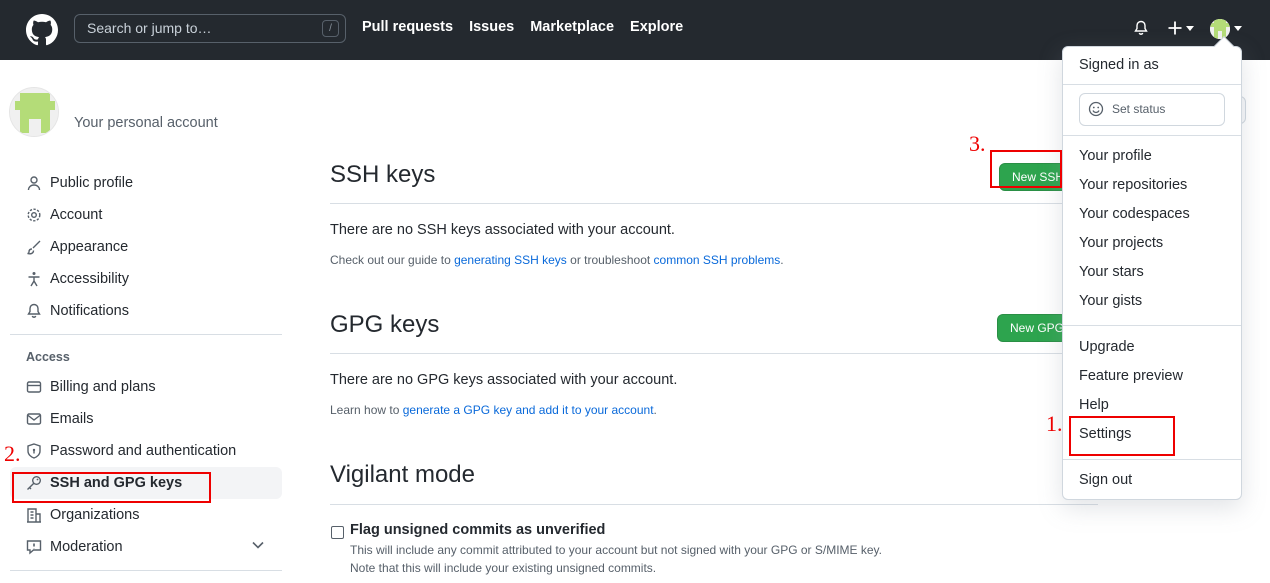  I want to click on credit-card-icon, so click(34, 387).